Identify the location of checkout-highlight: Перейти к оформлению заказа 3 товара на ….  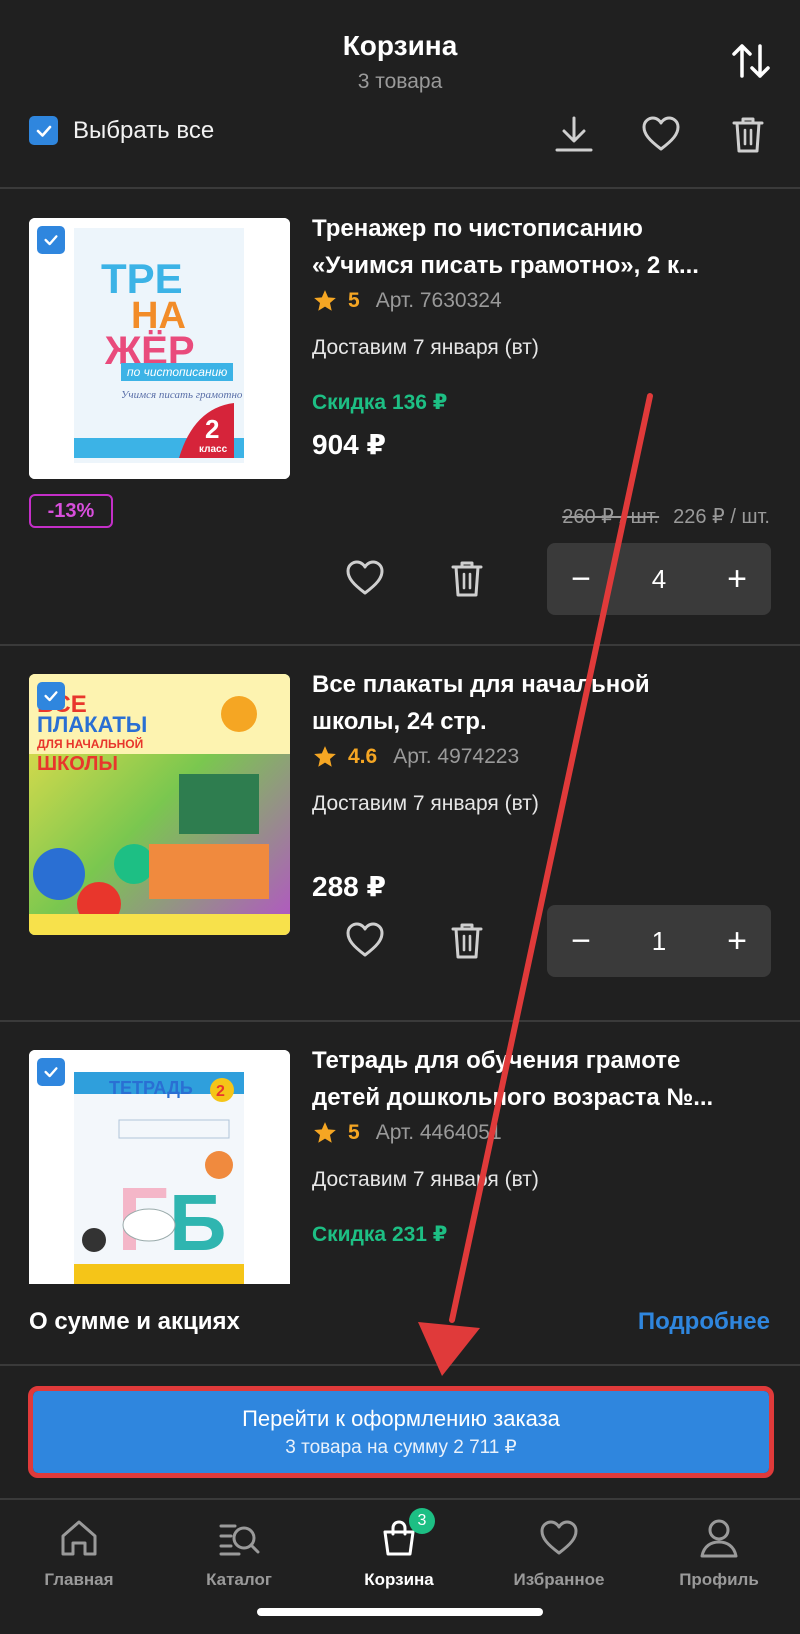
(401, 1432).